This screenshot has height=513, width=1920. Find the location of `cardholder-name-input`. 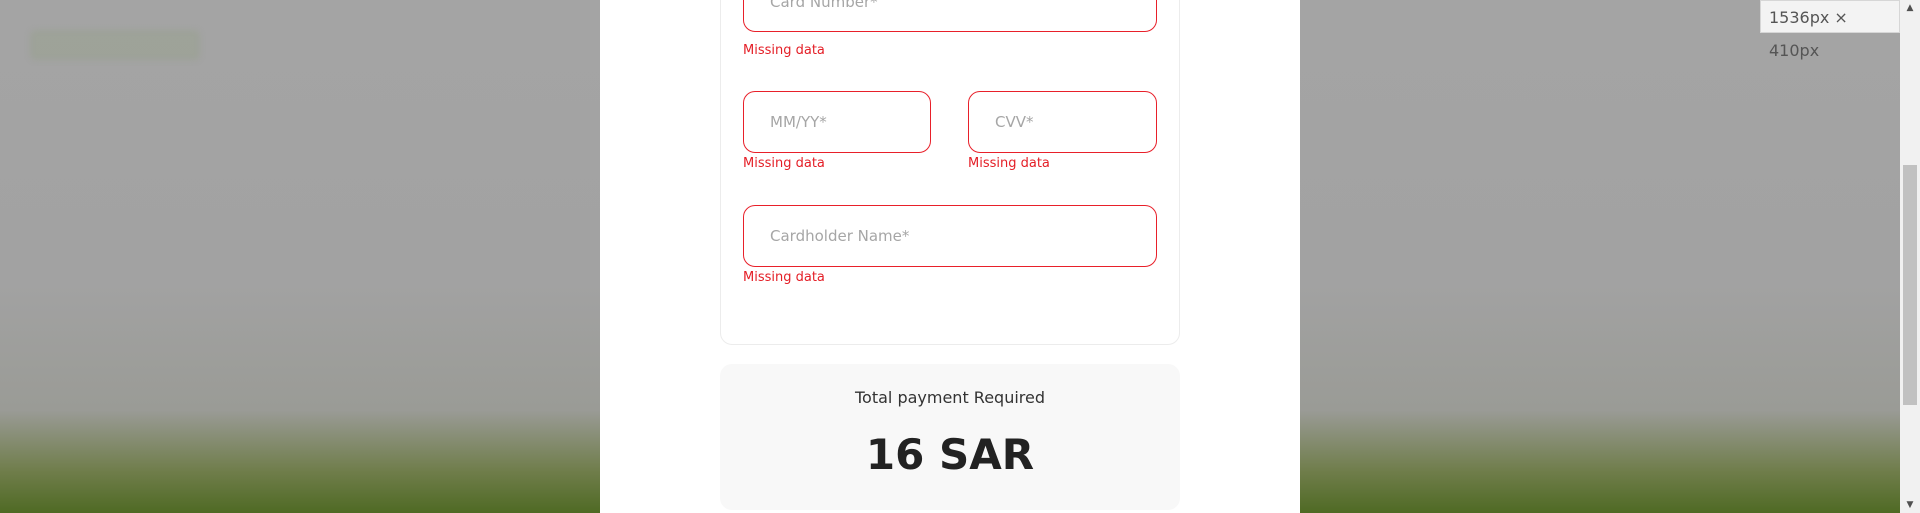

cardholder-name-input is located at coordinates (950, 236).